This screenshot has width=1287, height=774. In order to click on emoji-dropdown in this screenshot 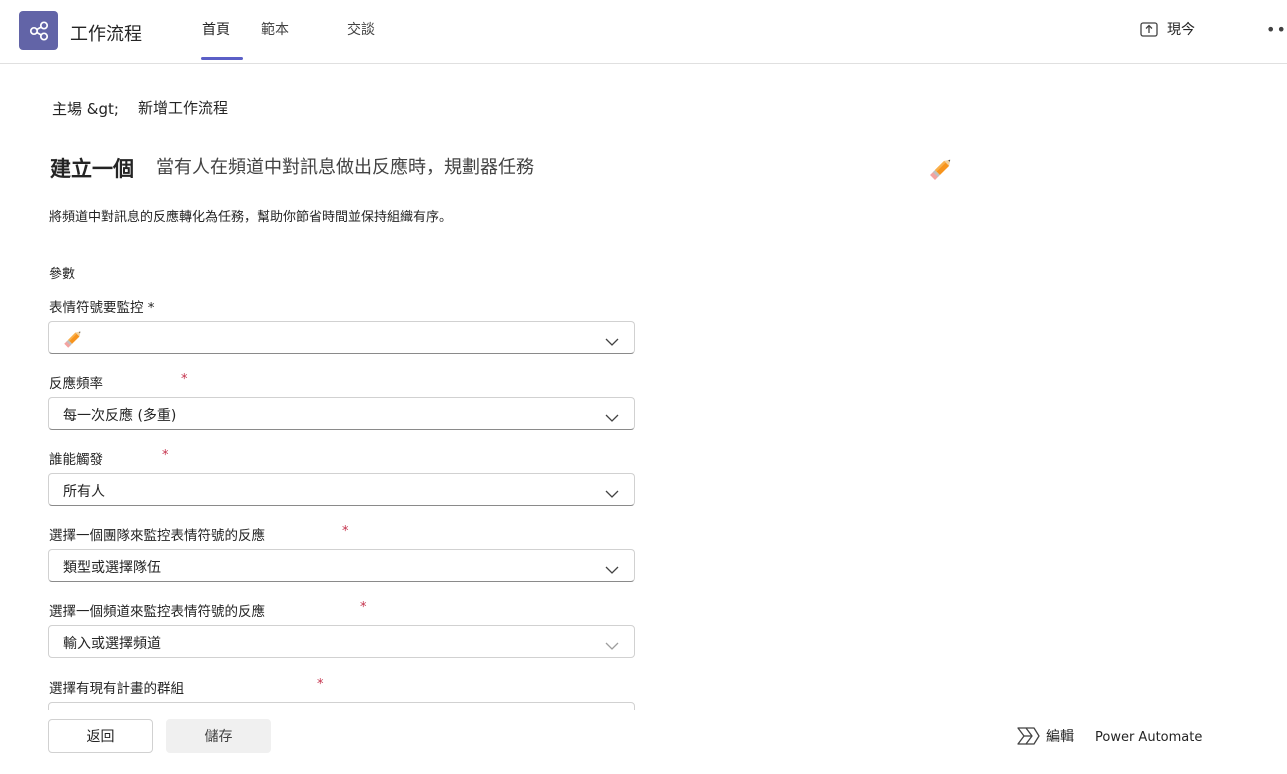, I will do `click(341, 337)`.